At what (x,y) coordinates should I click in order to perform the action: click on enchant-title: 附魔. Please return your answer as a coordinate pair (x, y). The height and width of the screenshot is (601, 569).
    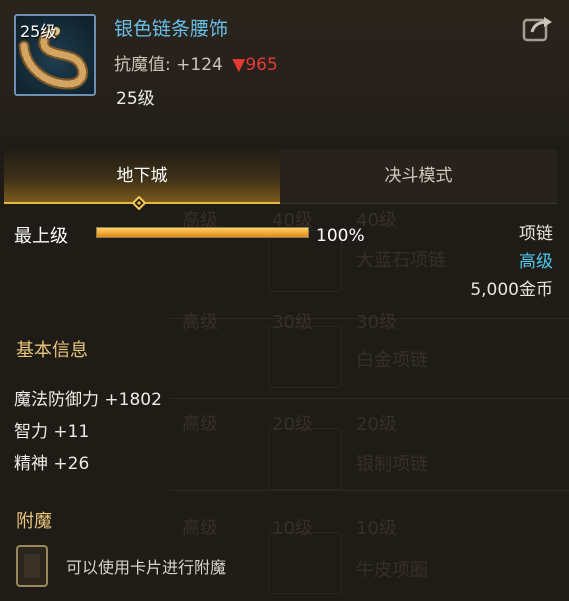
    Looking at the image, I should click on (34, 521).